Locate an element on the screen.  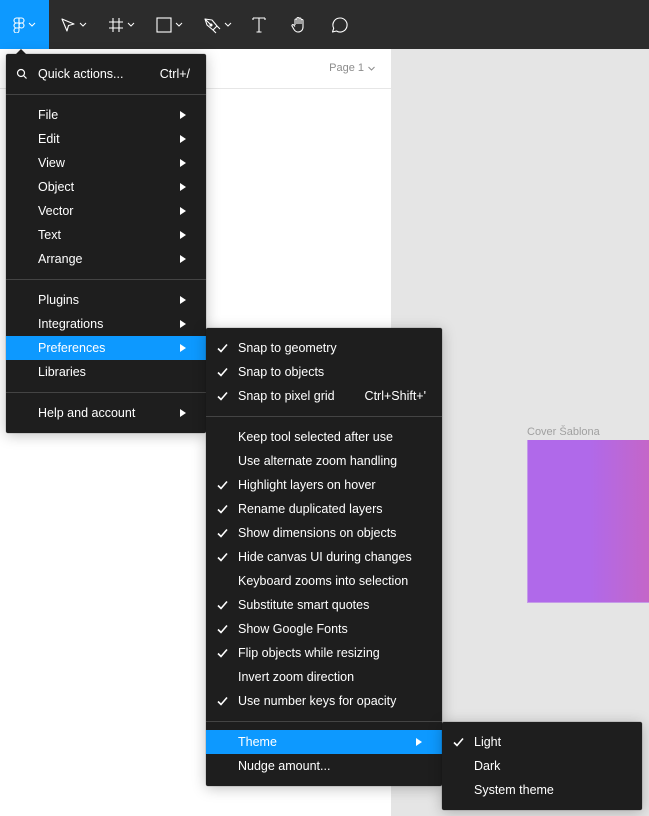
menu-item-label: Dark is located at coordinates (487, 766).